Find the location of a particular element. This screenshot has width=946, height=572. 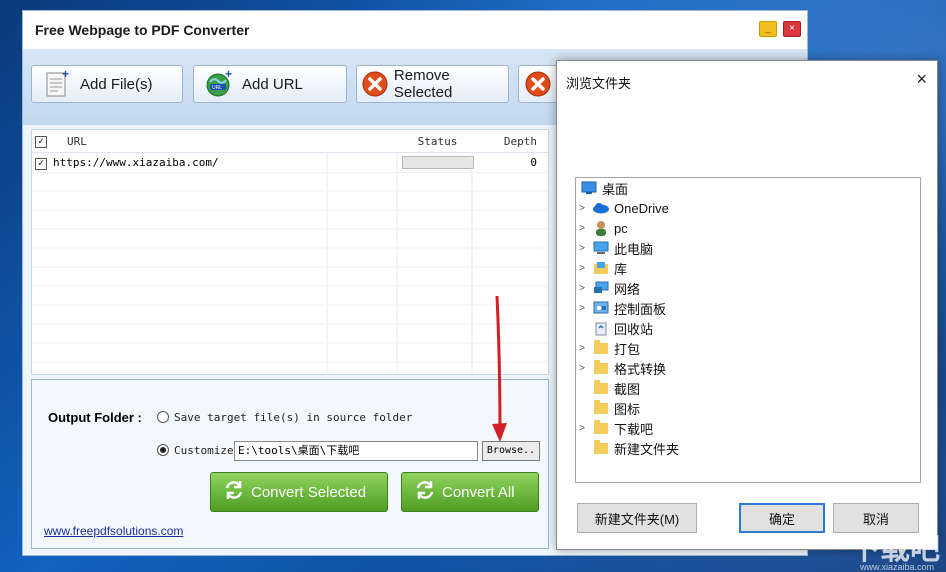

tree-item-label: pc is located at coordinates (621, 228).